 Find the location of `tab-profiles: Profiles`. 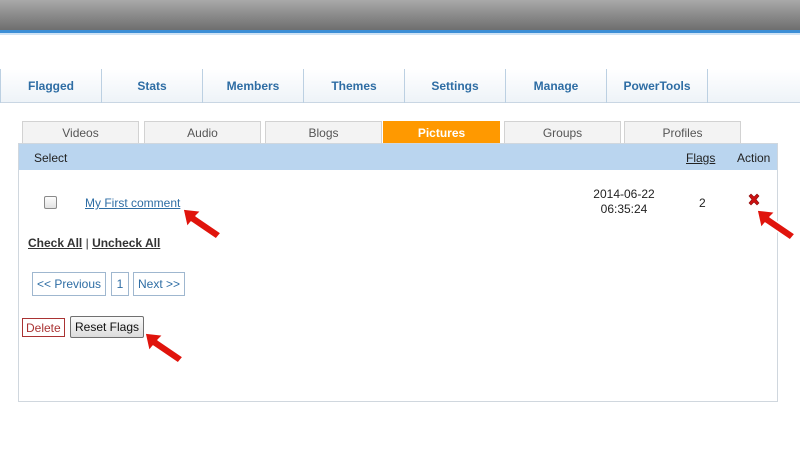

tab-profiles: Profiles is located at coordinates (682, 132).